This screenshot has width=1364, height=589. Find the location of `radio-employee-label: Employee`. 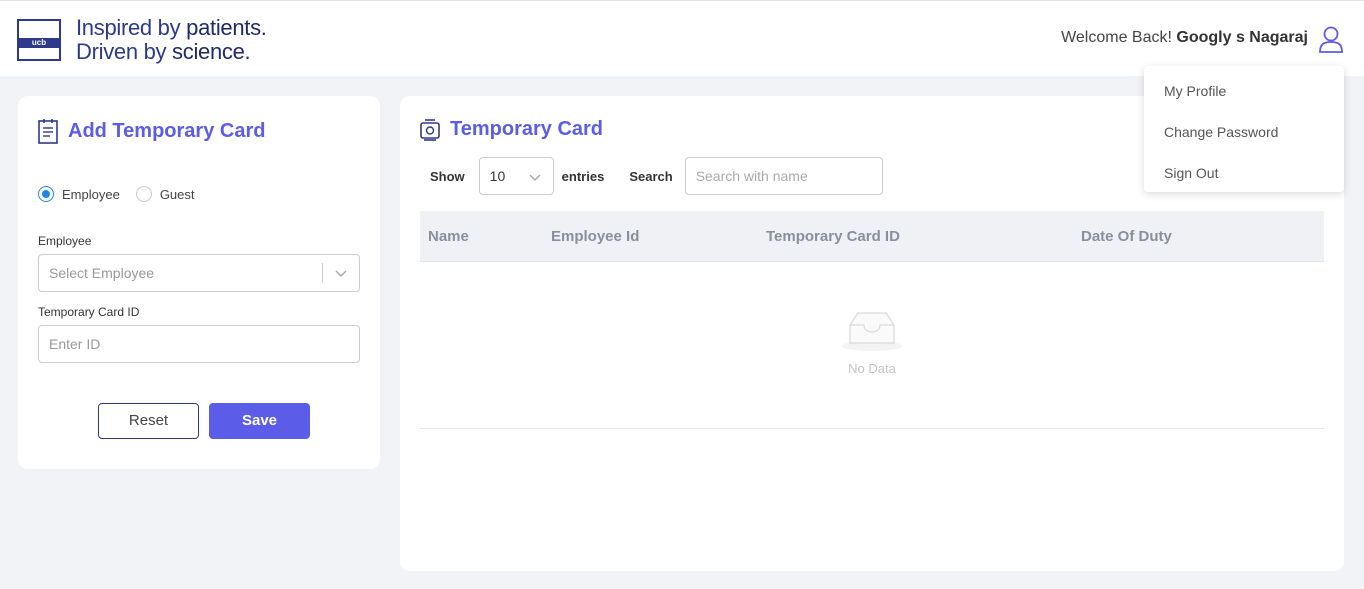

radio-employee-label: Employee is located at coordinates (91, 194).